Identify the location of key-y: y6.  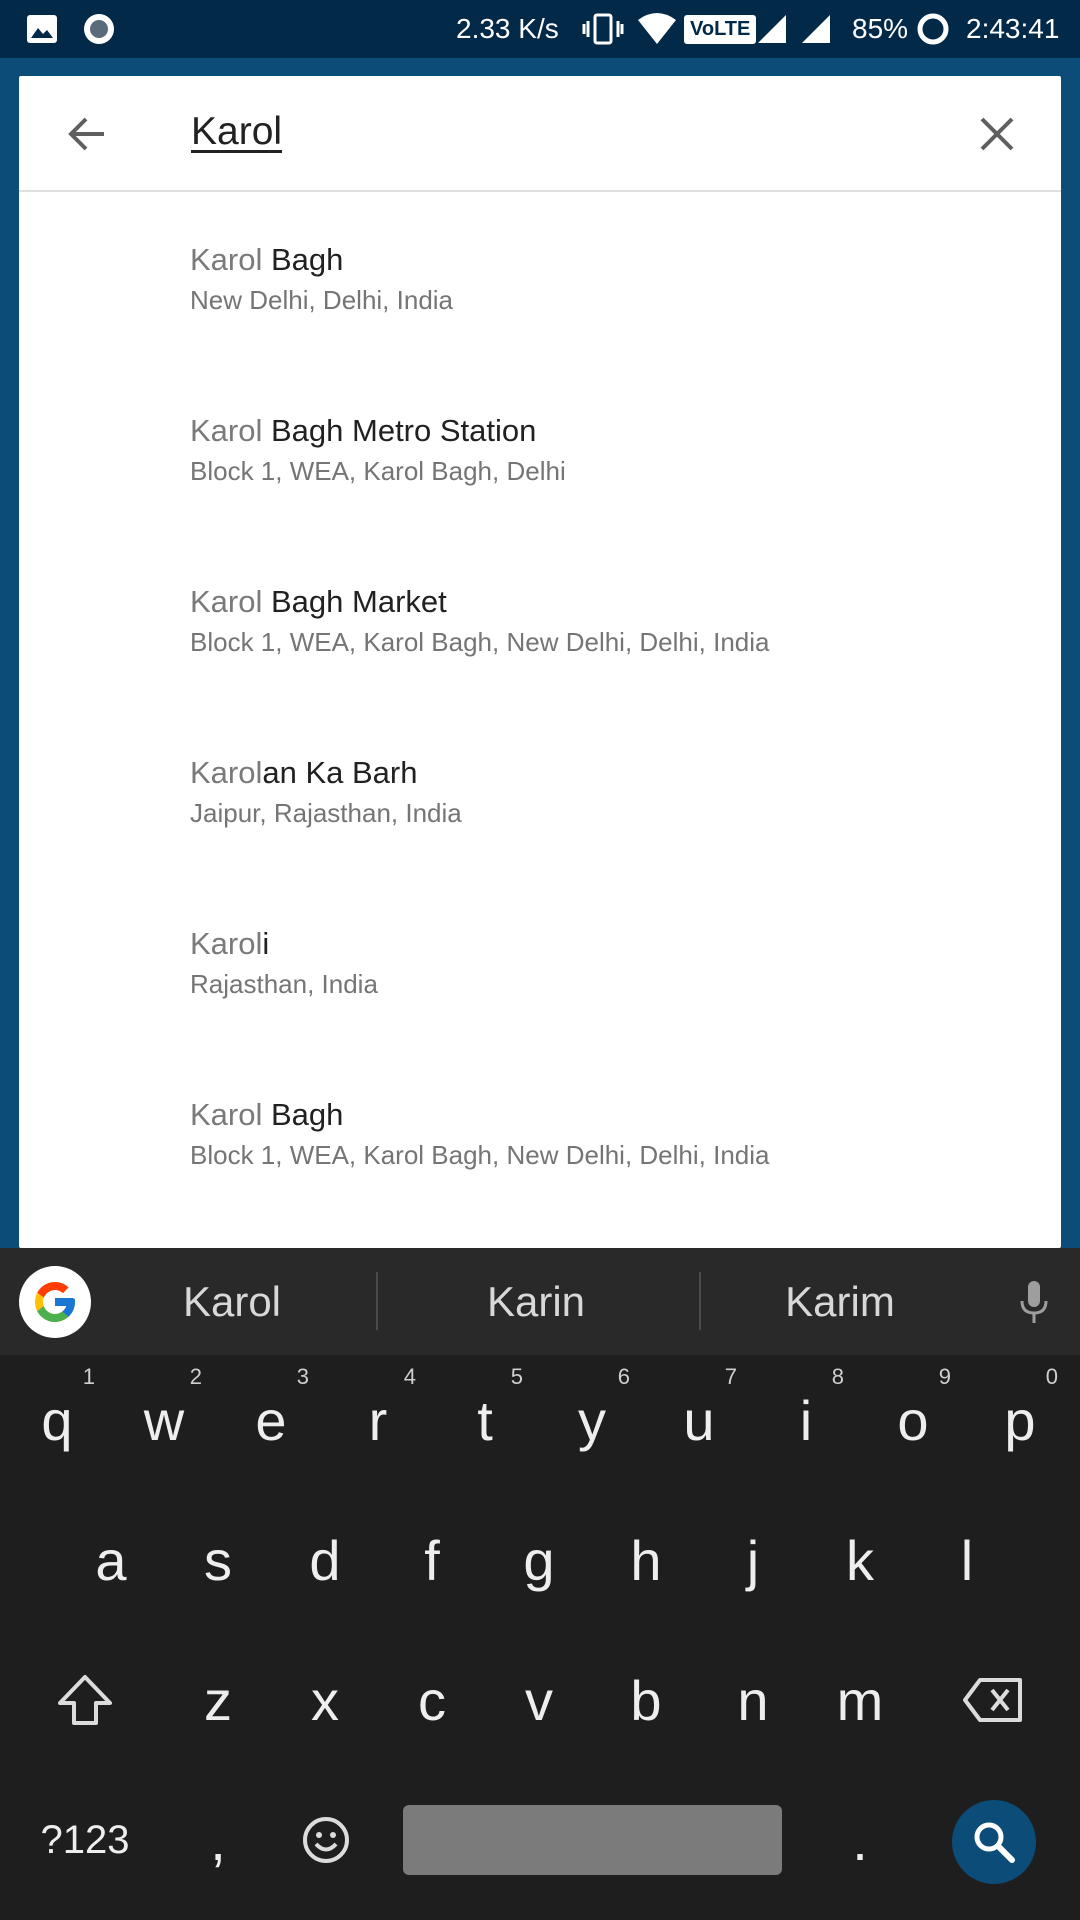
(592, 1420).